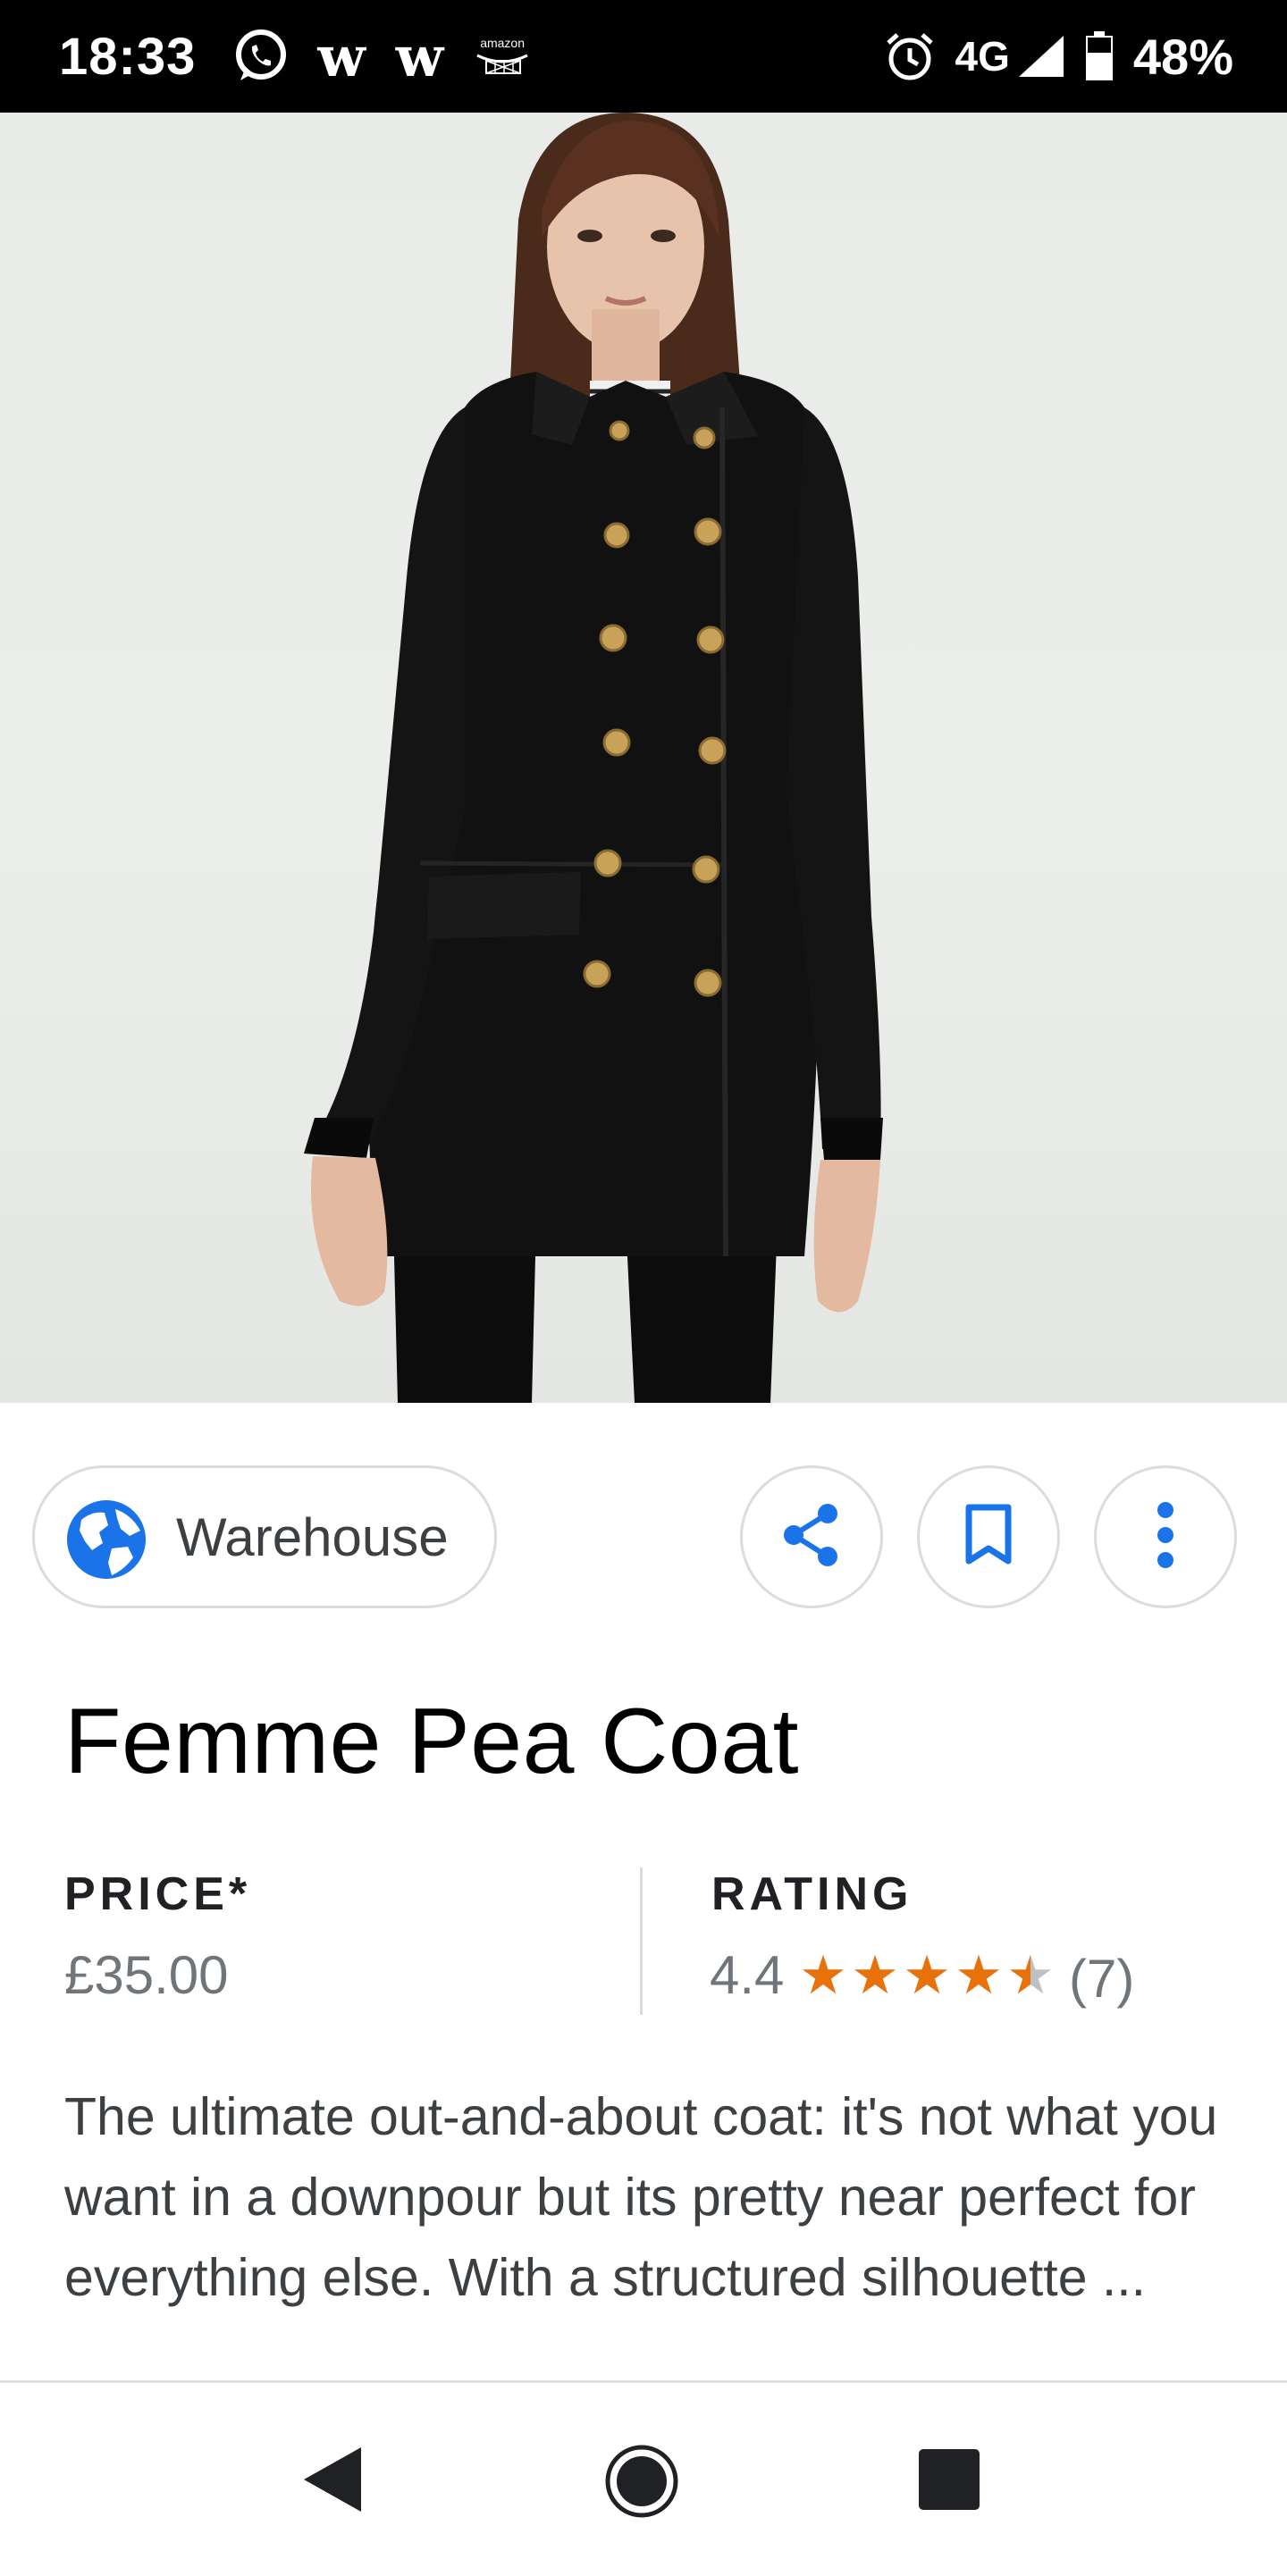 This screenshot has height=2576, width=1287. I want to click on rating-label: RATING, so click(812, 1894).